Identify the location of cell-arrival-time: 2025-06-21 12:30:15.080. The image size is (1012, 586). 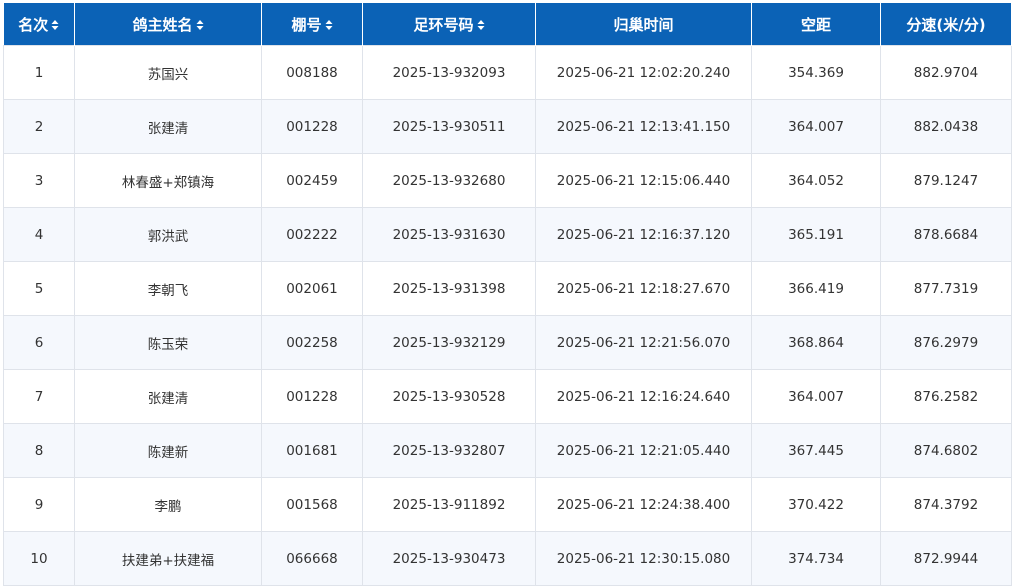
(643, 558).